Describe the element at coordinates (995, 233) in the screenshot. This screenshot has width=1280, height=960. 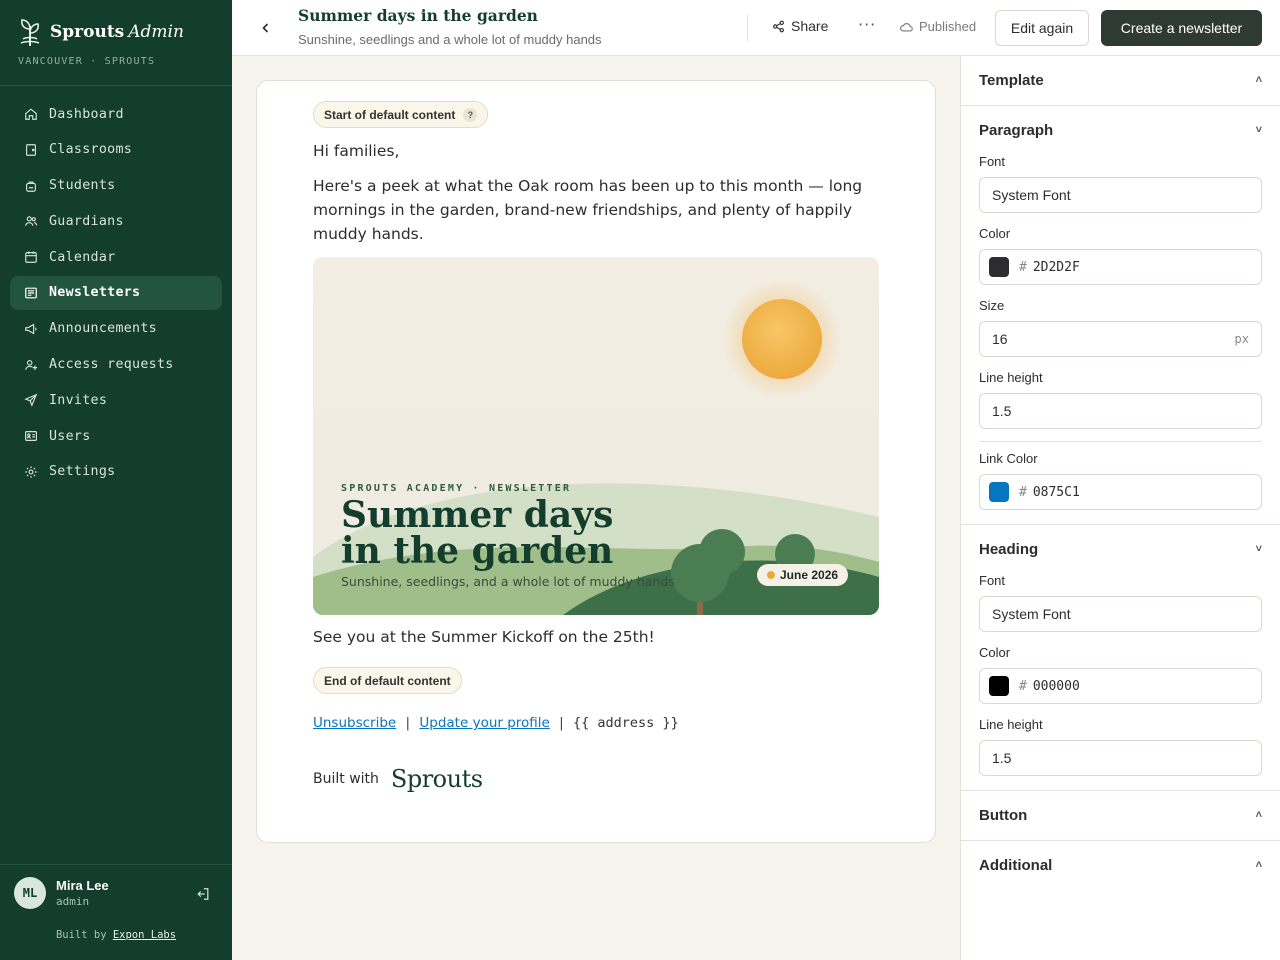
I see `paragraph-color-label: Color` at that location.